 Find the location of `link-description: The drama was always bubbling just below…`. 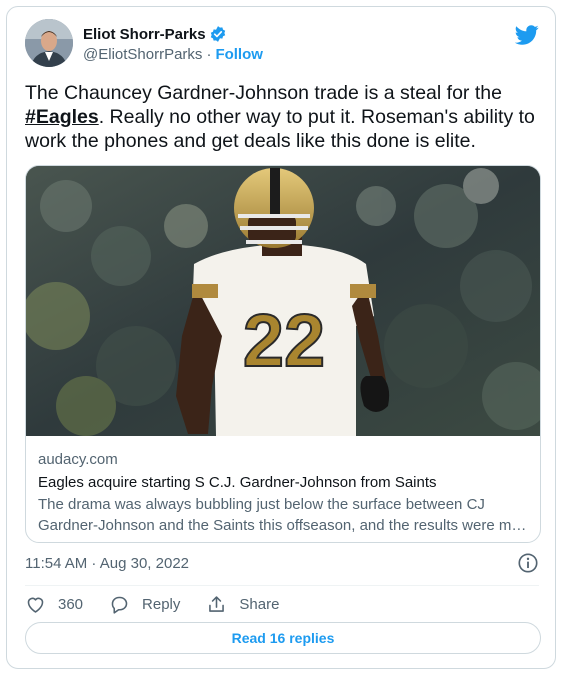

link-description: The drama was always bubbling just below… is located at coordinates (284, 515).